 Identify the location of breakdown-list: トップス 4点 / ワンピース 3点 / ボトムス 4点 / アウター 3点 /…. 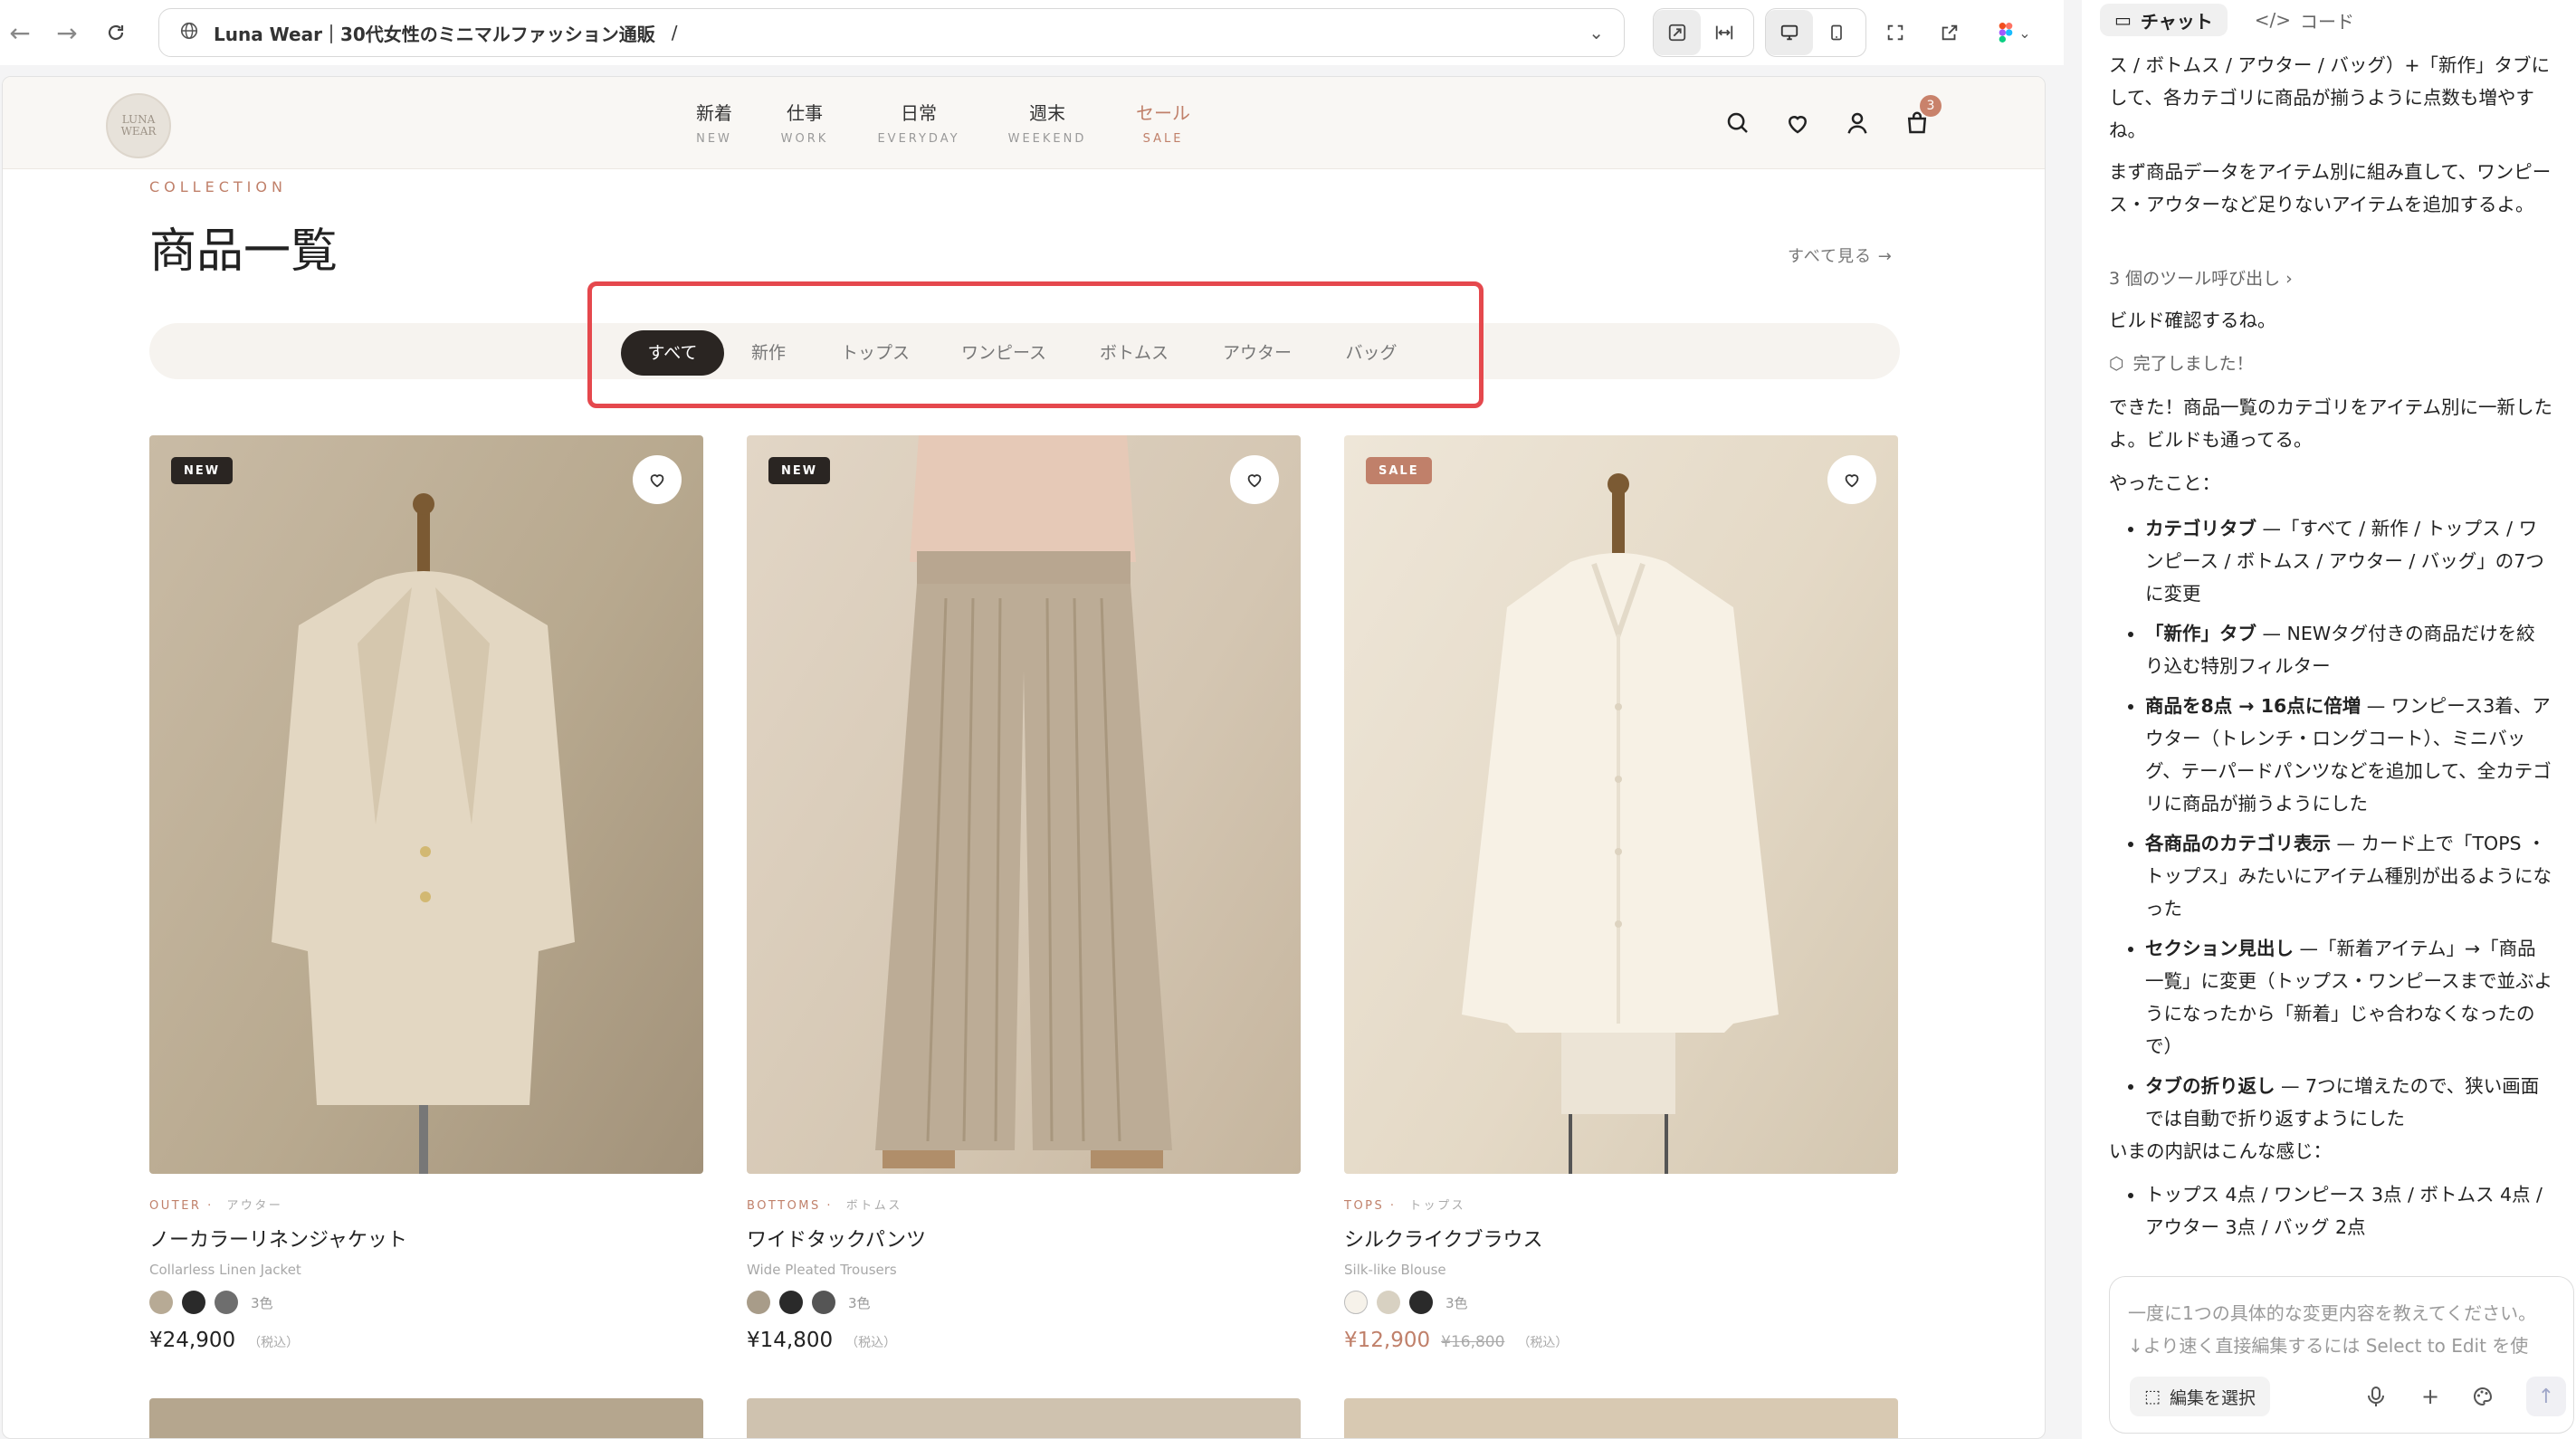
(2330, 1214).